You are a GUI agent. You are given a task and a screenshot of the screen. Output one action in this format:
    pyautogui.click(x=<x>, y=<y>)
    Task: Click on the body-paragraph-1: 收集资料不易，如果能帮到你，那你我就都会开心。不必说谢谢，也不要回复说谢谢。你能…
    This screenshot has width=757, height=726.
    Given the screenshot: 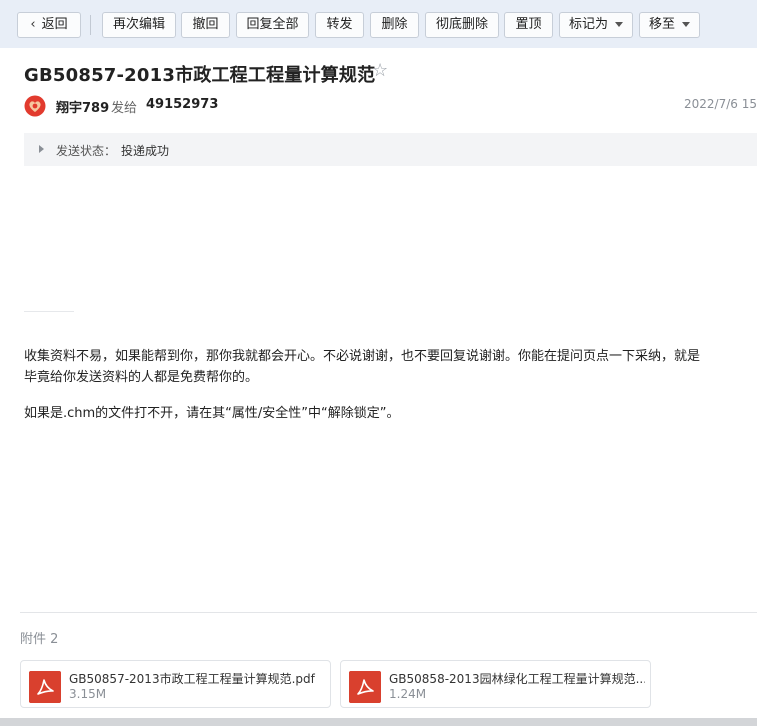 What is the action you would take?
    pyautogui.click(x=362, y=356)
    